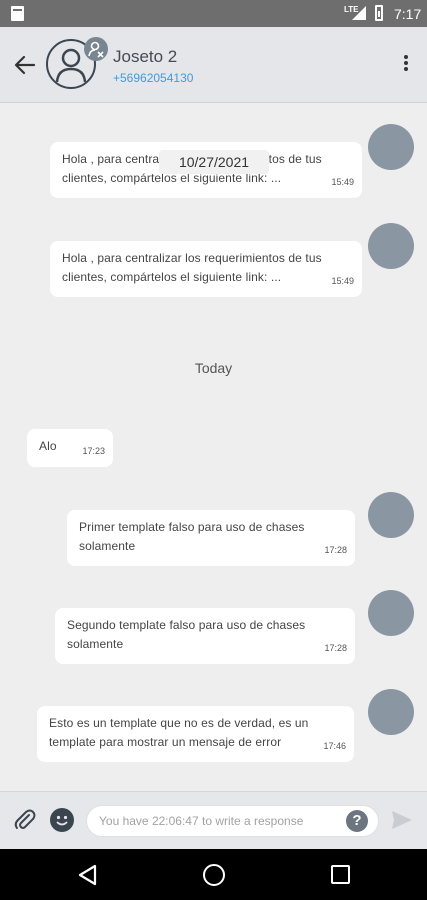 The width and height of the screenshot is (427, 900). What do you see at coordinates (213, 368) in the screenshot?
I see `day-separator: Today` at bounding box center [213, 368].